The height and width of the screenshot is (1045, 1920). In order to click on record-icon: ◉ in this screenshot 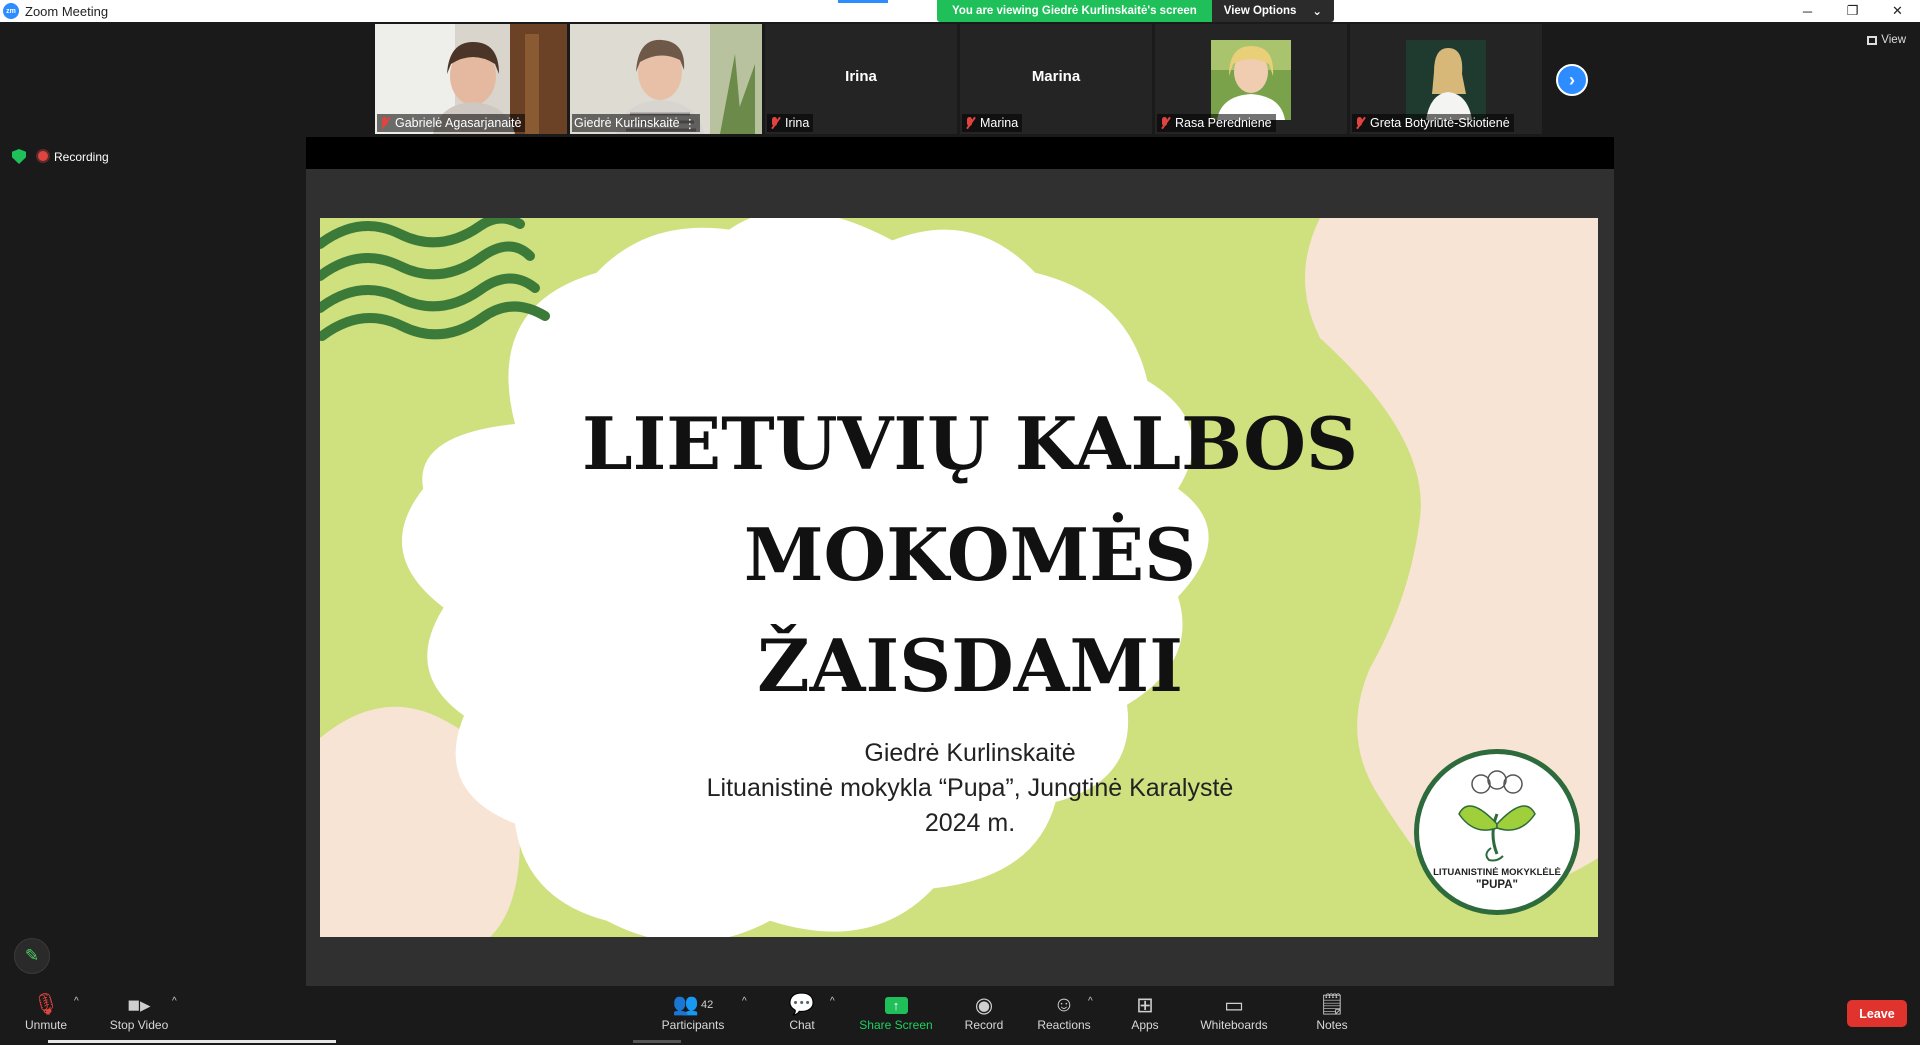, I will do `click(984, 1005)`.